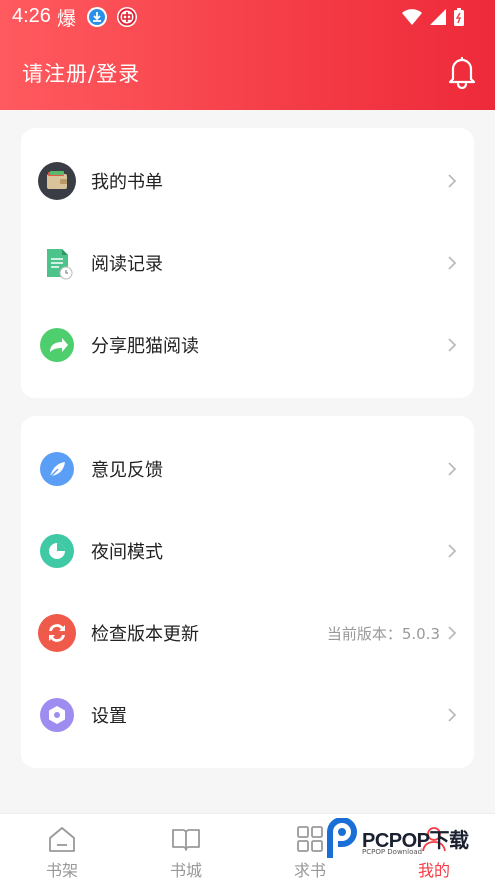 This screenshot has width=495, height=880. I want to click on signal-icon, so click(438, 17).